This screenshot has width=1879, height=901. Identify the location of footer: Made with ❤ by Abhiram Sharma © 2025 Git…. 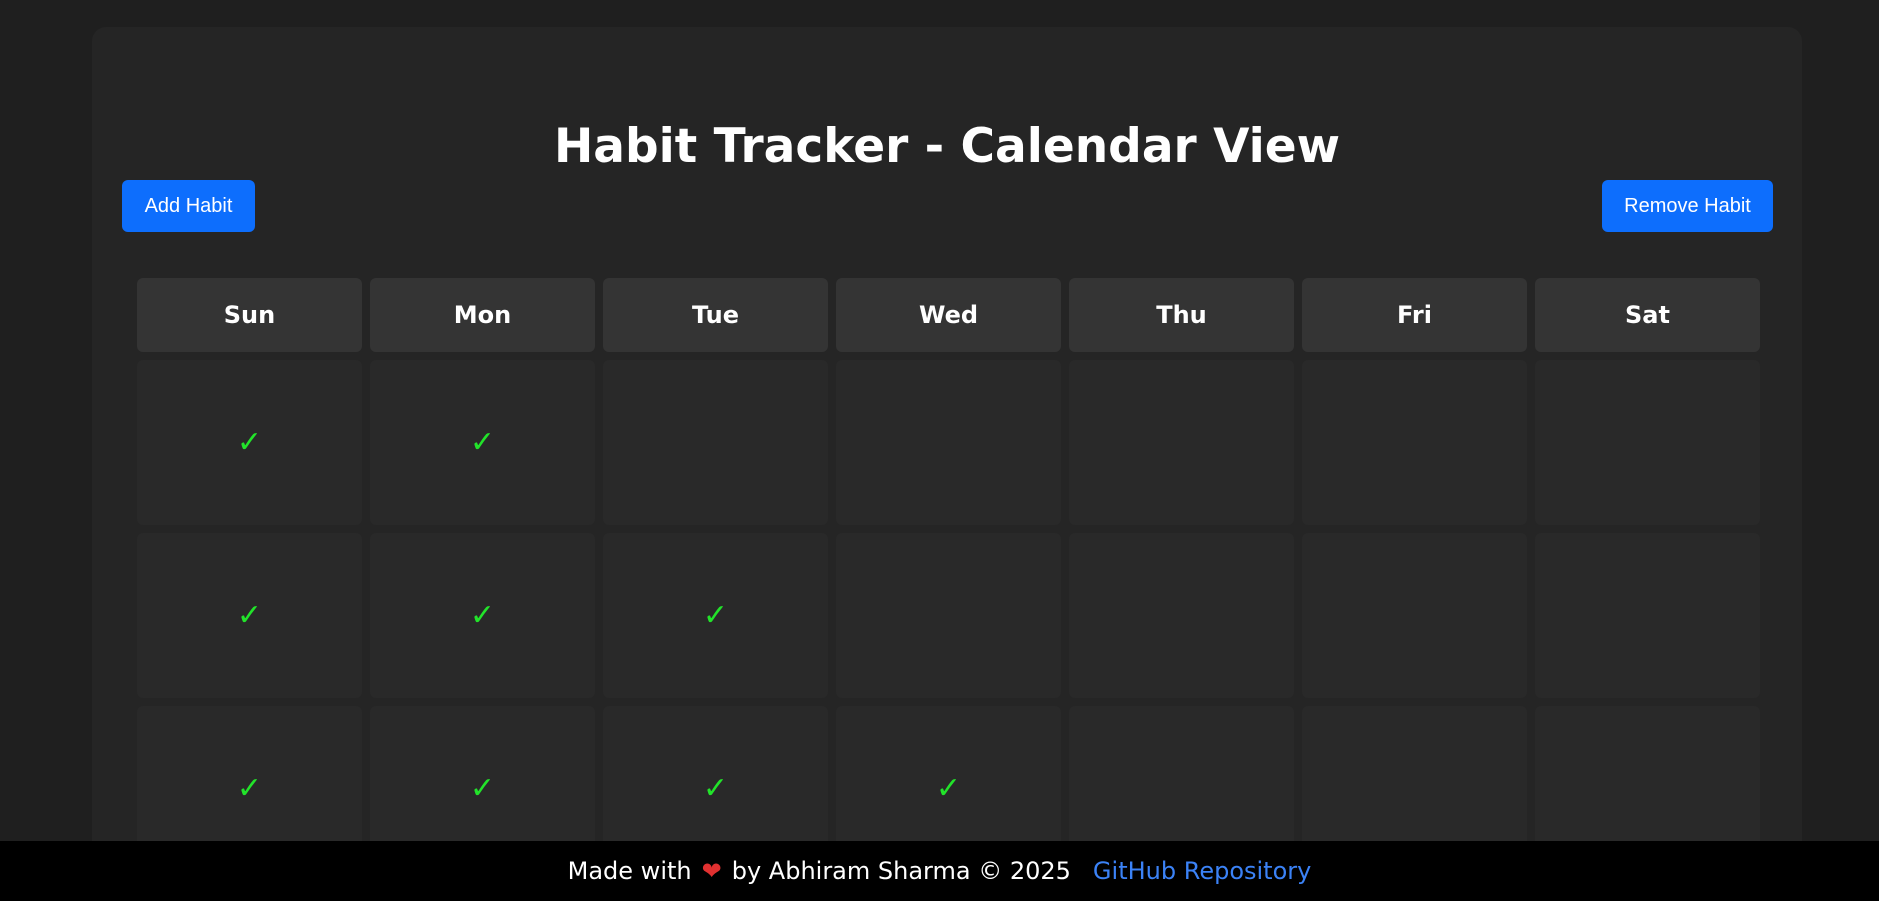
(939, 871).